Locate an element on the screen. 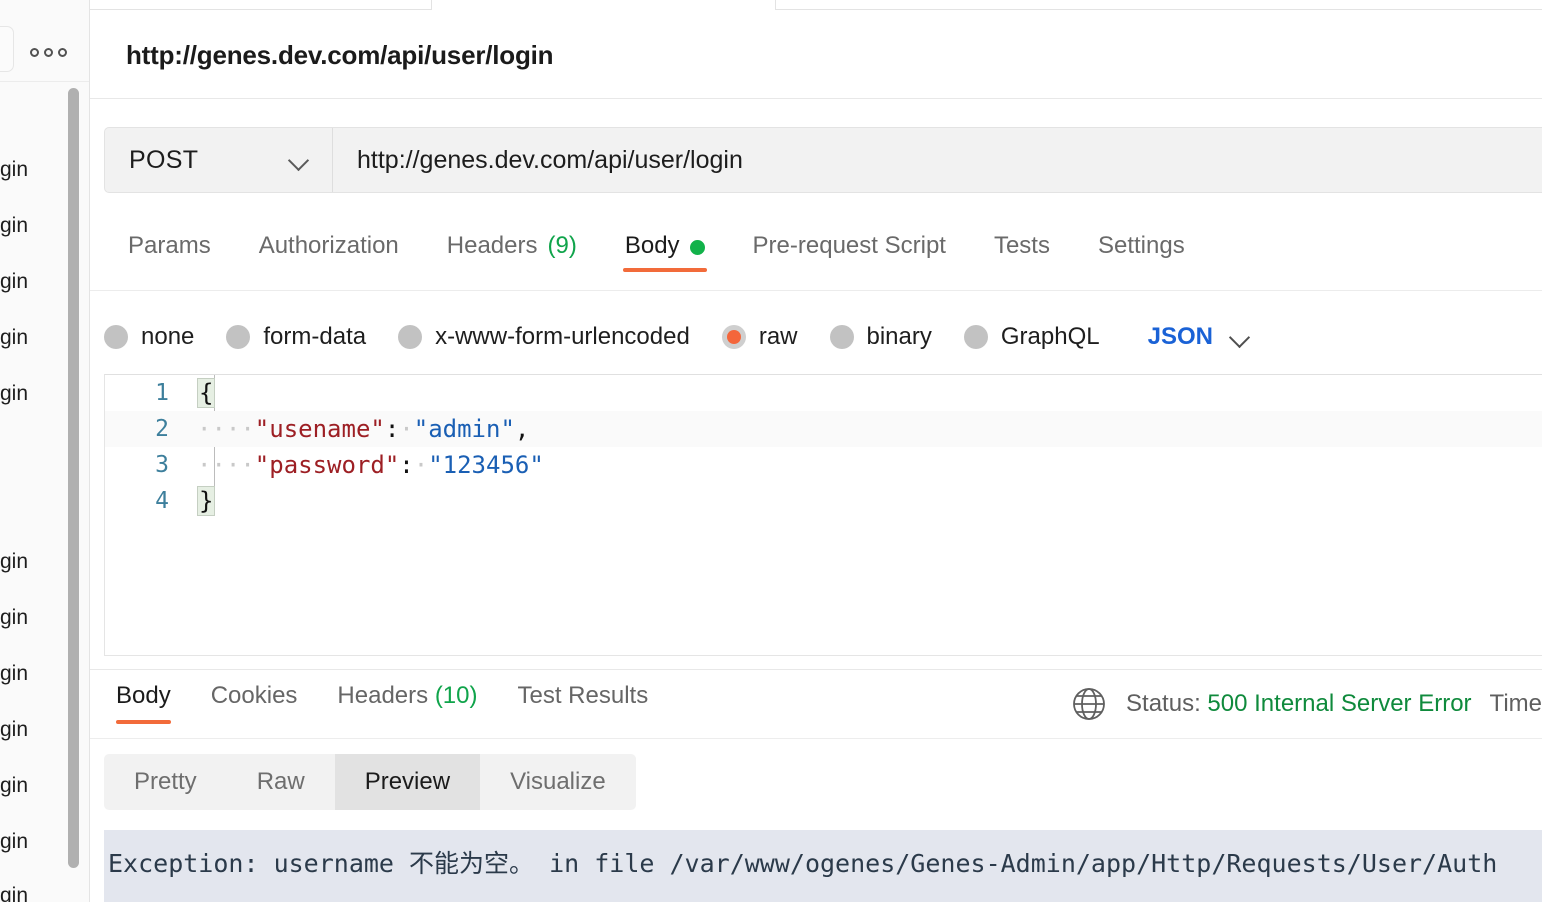 This screenshot has height=902, width=1542. more-horizontal-icon is located at coordinates (48, 52).